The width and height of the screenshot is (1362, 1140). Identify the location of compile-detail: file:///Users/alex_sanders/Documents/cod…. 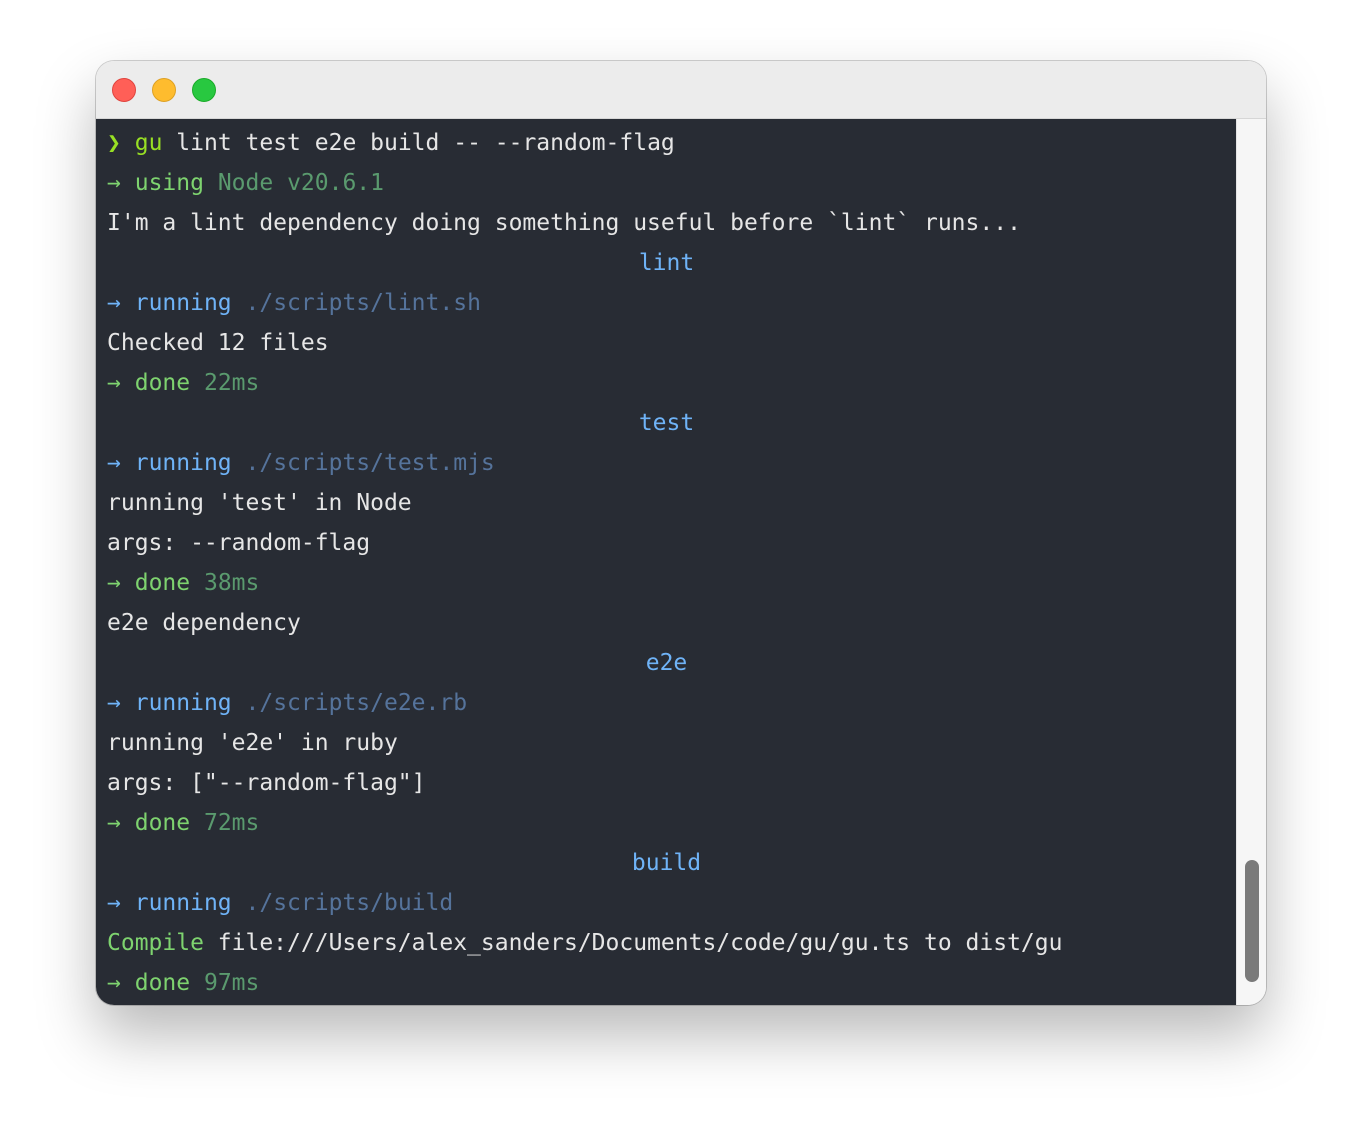
(640, 943).